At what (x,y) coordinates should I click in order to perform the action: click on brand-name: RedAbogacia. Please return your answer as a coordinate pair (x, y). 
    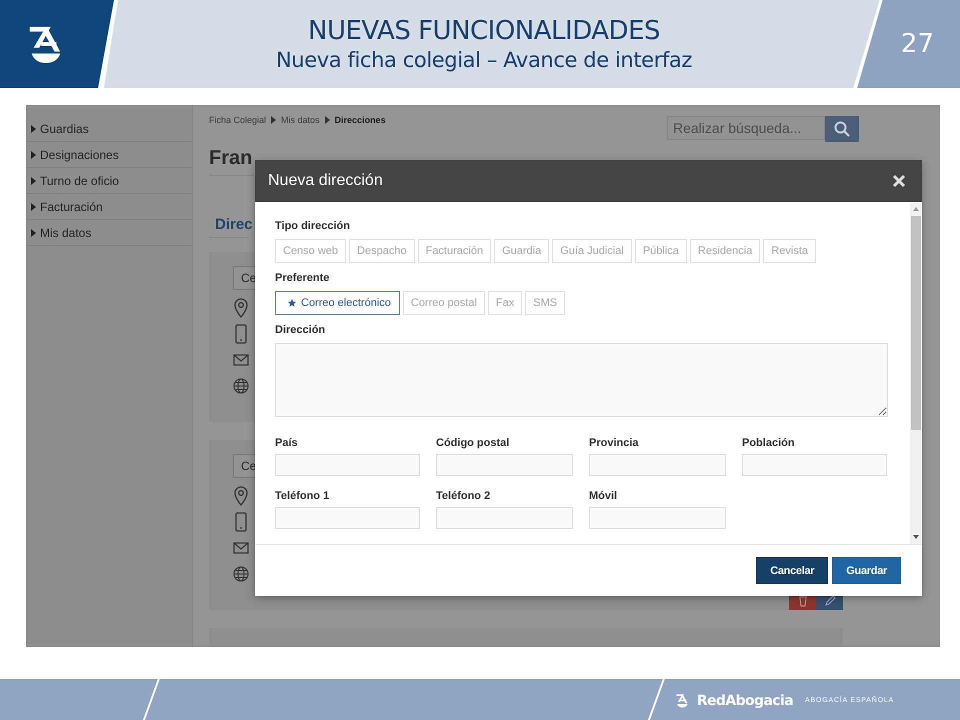
    Looking at the image, I should click on (745, 700).